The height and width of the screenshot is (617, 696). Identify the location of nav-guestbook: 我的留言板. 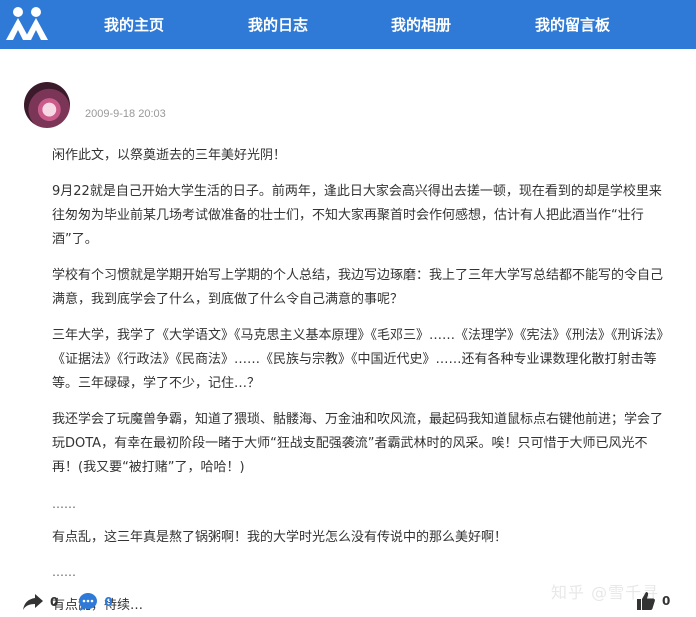
(572, 24).